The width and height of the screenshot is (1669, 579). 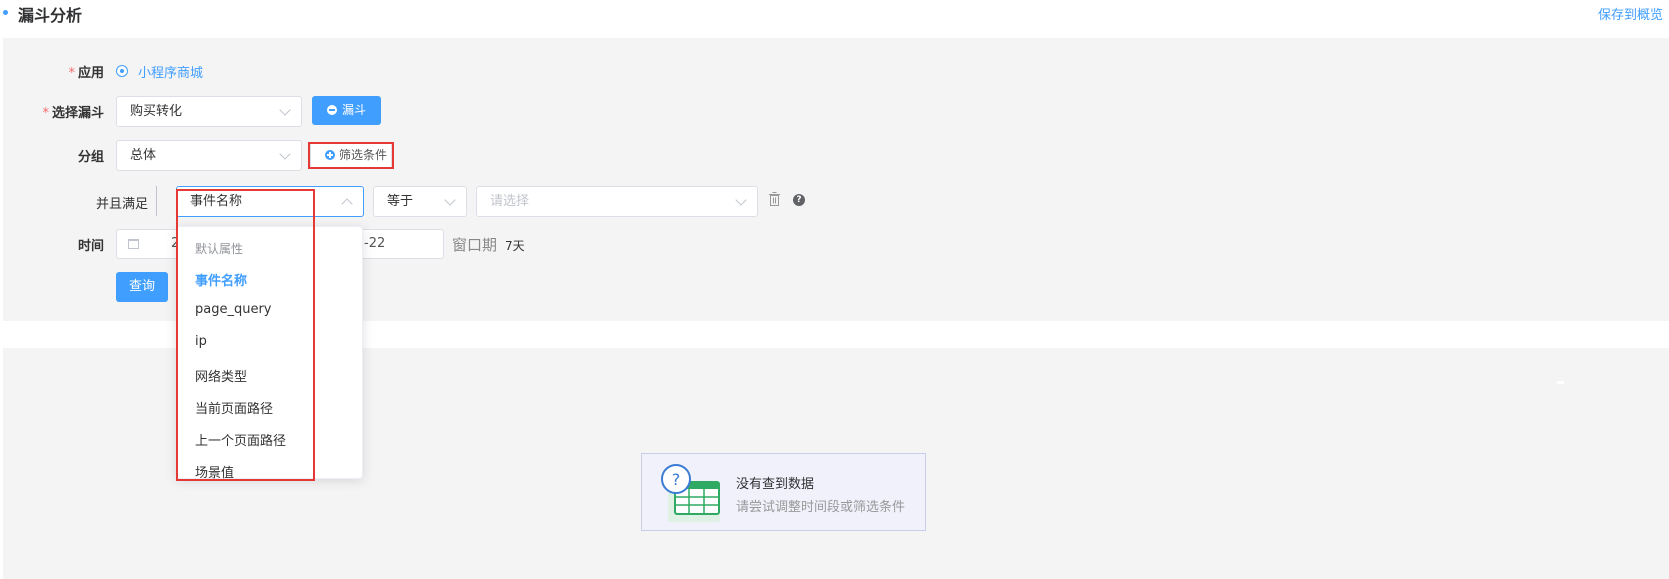 What do you see at coordinates (245, 335) in the screenshot?
I see `annotation-box-dropdown` at bounding box center [245, 335].